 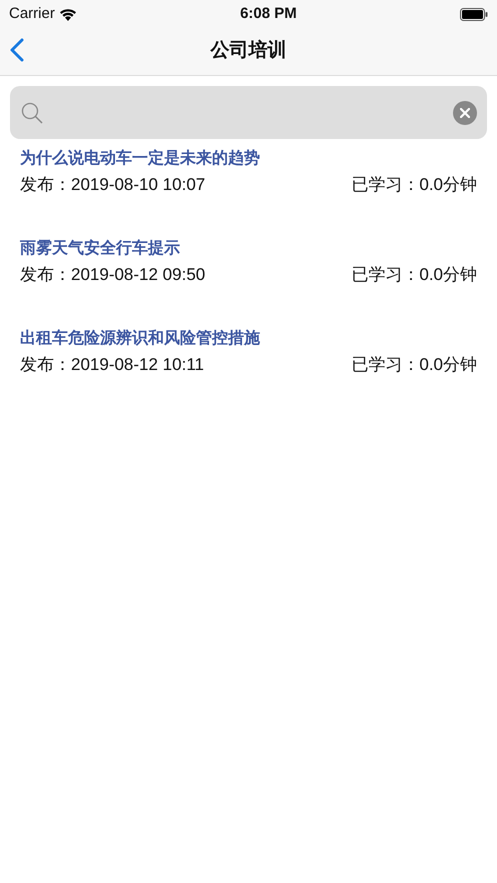 What do you see at coordinates (67, 14) in the screenshot?
I see `wifi-icon` at bounding box center [67, 14].